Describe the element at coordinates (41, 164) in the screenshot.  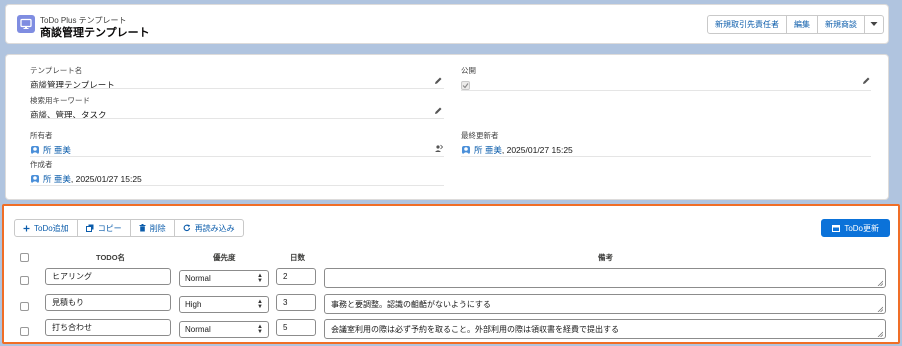
I see `field-label: 作成者` at that location.